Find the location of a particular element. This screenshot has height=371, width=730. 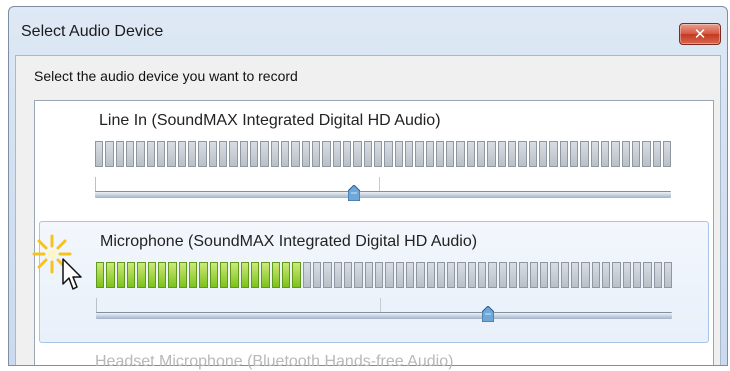

close-icon: ✕ is located at coordinates (700, 34).